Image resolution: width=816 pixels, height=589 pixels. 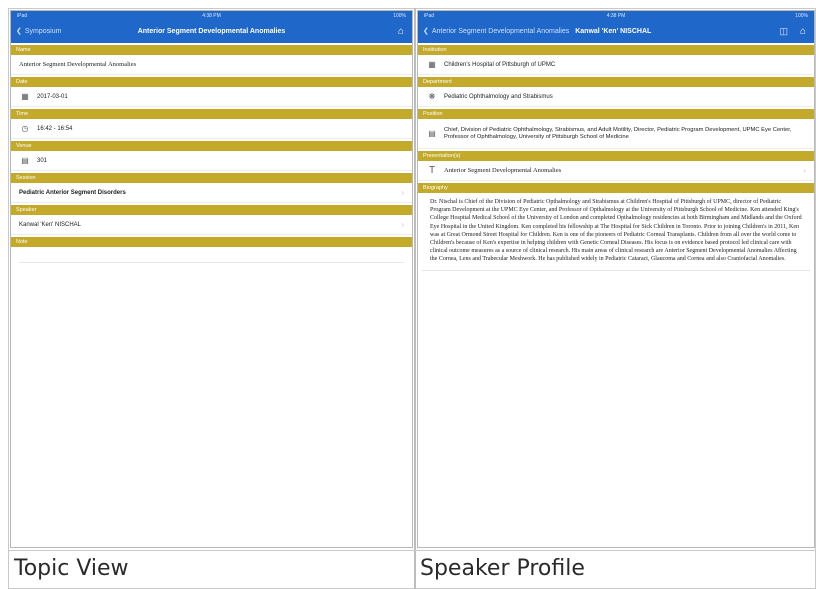 What do you see at coordinates (211, 210) in the screenshot?
I see `section-header-speaker: Speaker` at bounding box center [211, 210].